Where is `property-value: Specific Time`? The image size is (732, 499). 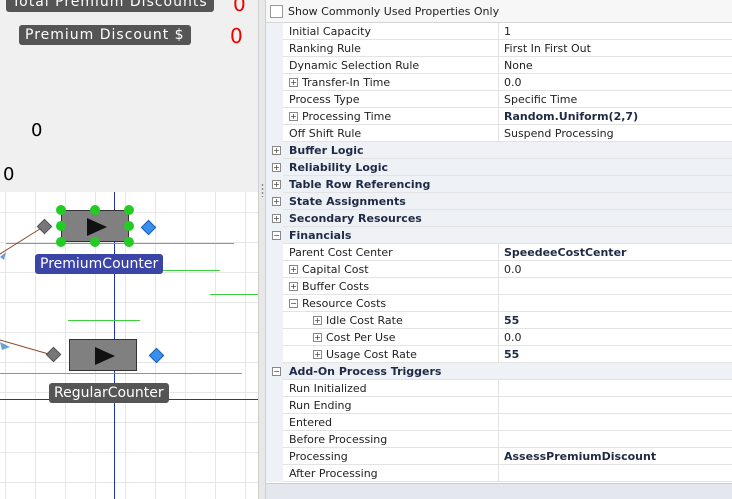
property-value: Specific Time is located at coordinates (615, 99).